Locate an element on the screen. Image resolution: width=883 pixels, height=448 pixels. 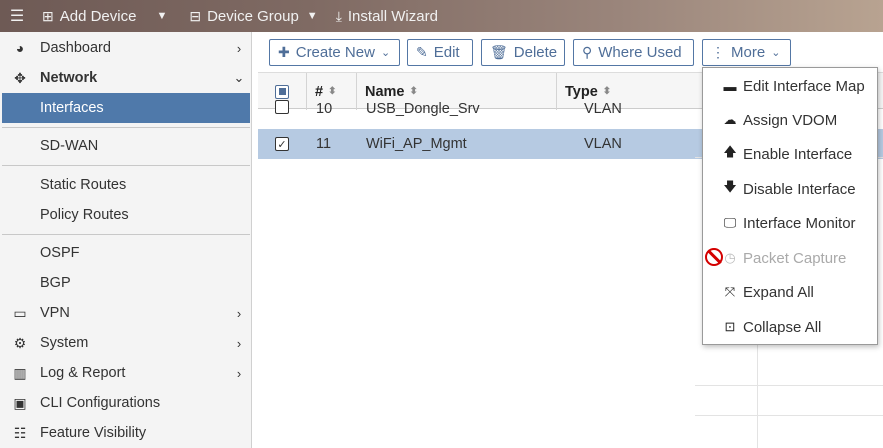
menu-item-label: Assign VDOM is located at coordinates (790, 120).